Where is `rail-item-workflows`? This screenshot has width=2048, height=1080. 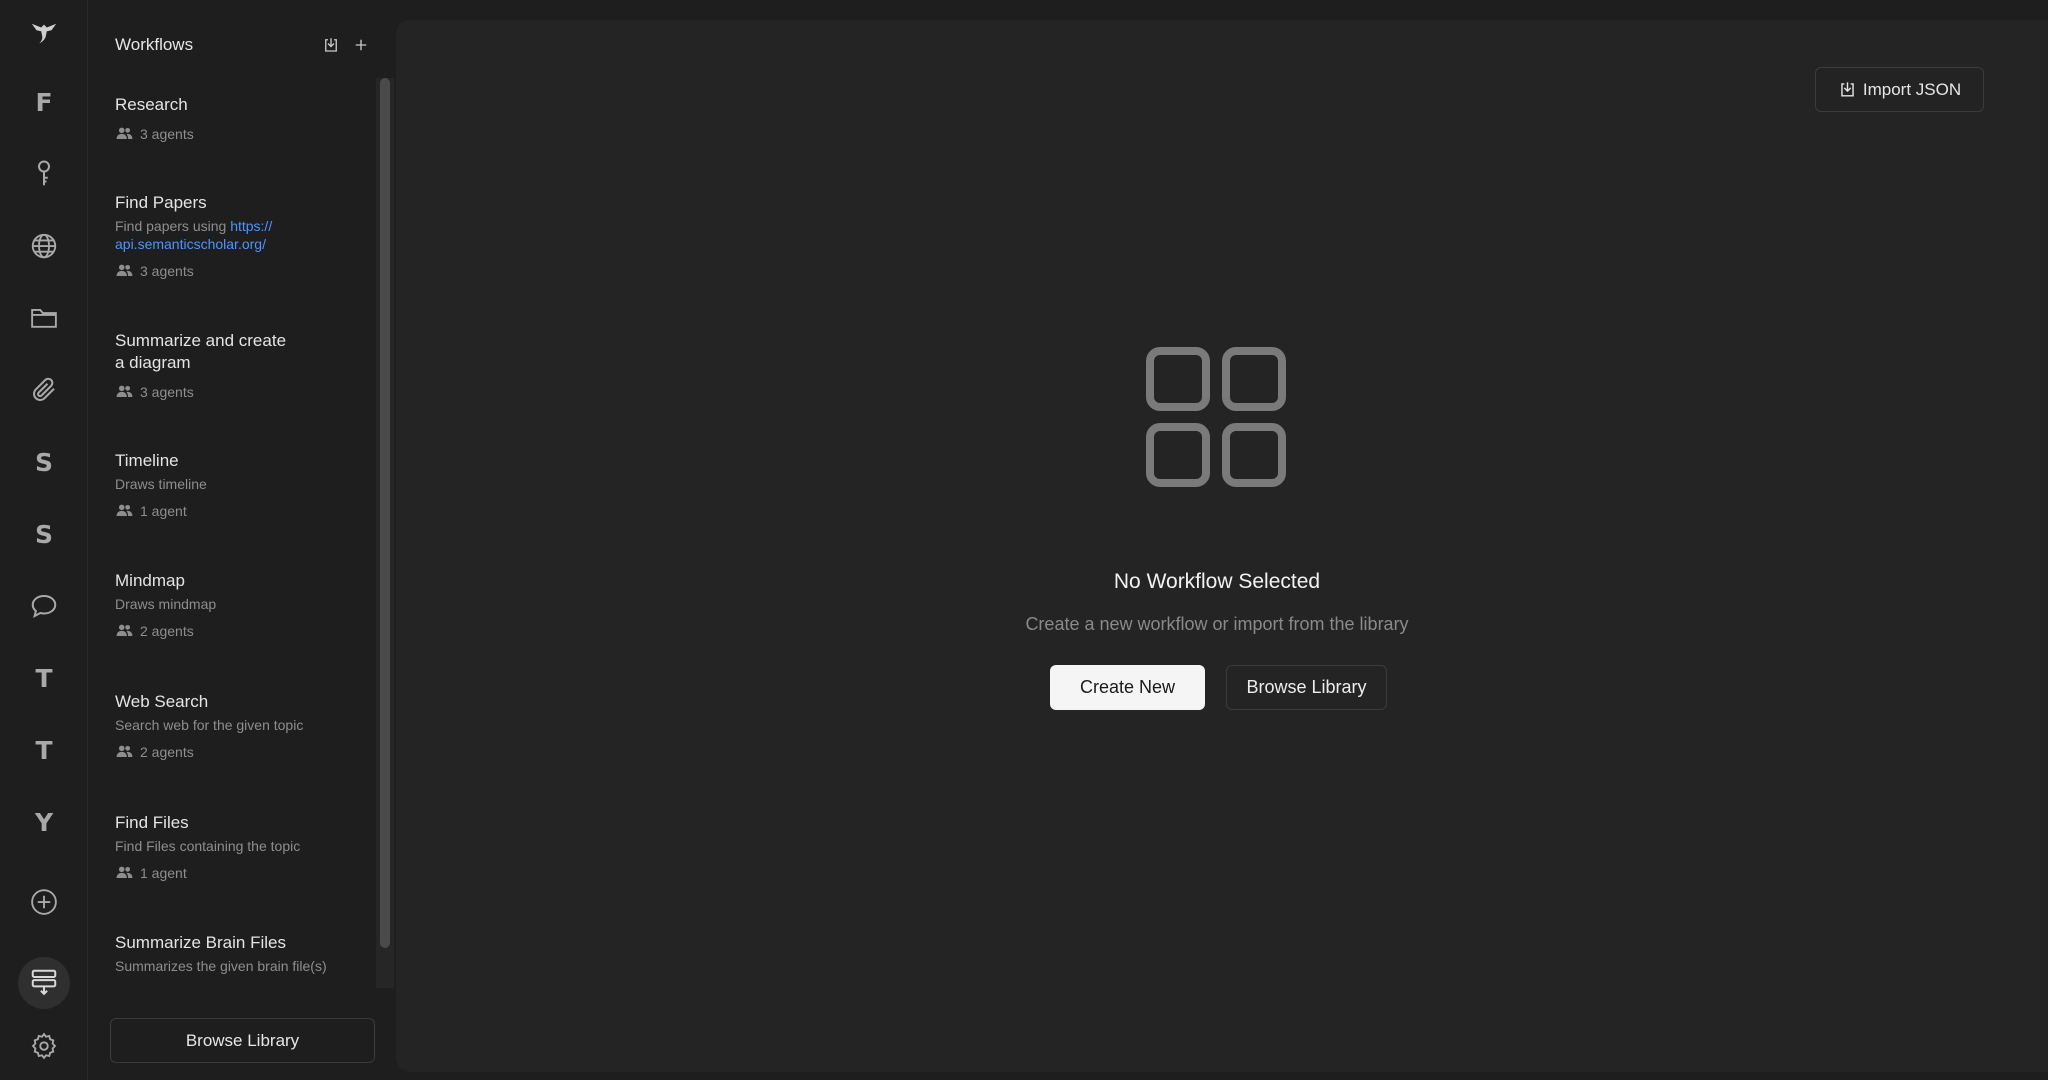
rail-item-workflows is located at coordinates (44, 982).